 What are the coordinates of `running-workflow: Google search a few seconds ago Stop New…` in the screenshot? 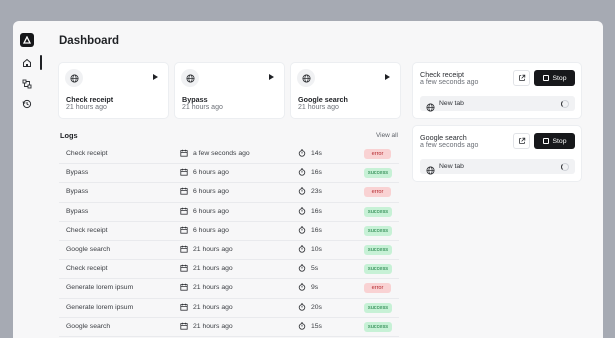 It's located at (497, 153).